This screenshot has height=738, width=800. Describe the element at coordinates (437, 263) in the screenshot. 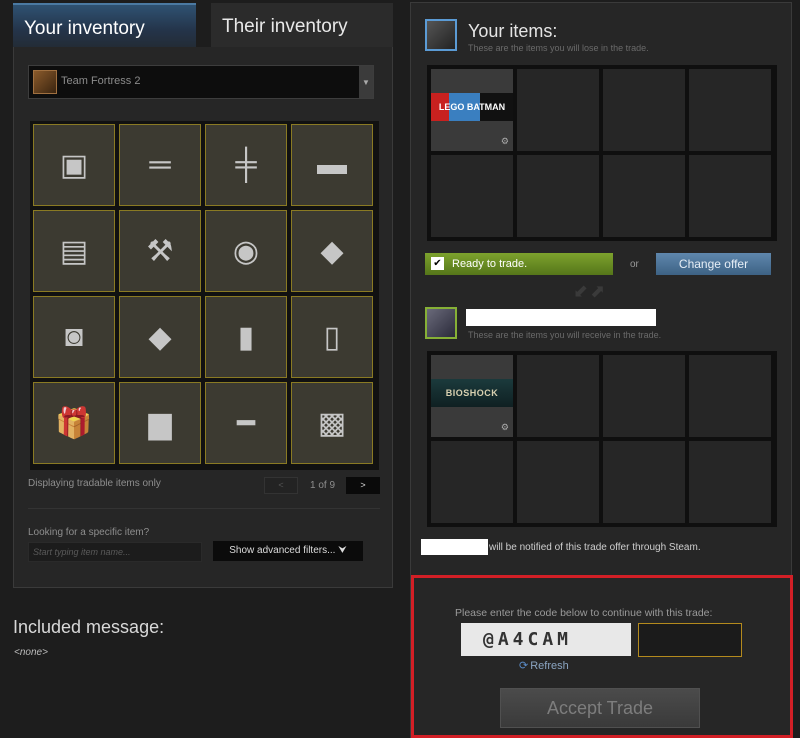

I see `checkmark-icon: ✔` at that location.